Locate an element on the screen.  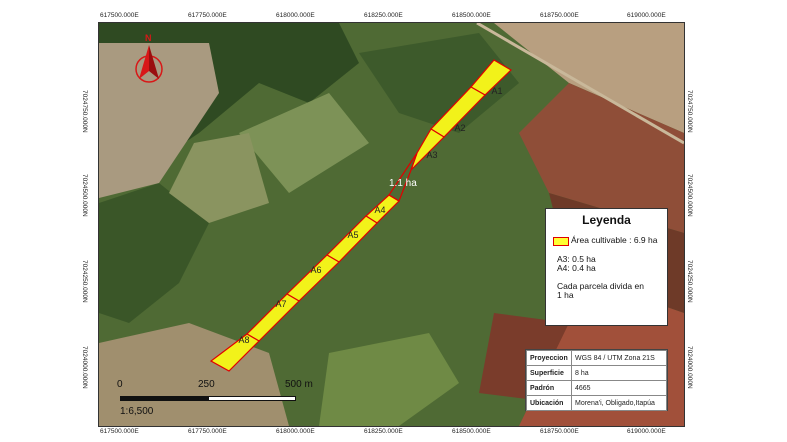
legend-title: Leyenda is located at coordinates (606, 220).